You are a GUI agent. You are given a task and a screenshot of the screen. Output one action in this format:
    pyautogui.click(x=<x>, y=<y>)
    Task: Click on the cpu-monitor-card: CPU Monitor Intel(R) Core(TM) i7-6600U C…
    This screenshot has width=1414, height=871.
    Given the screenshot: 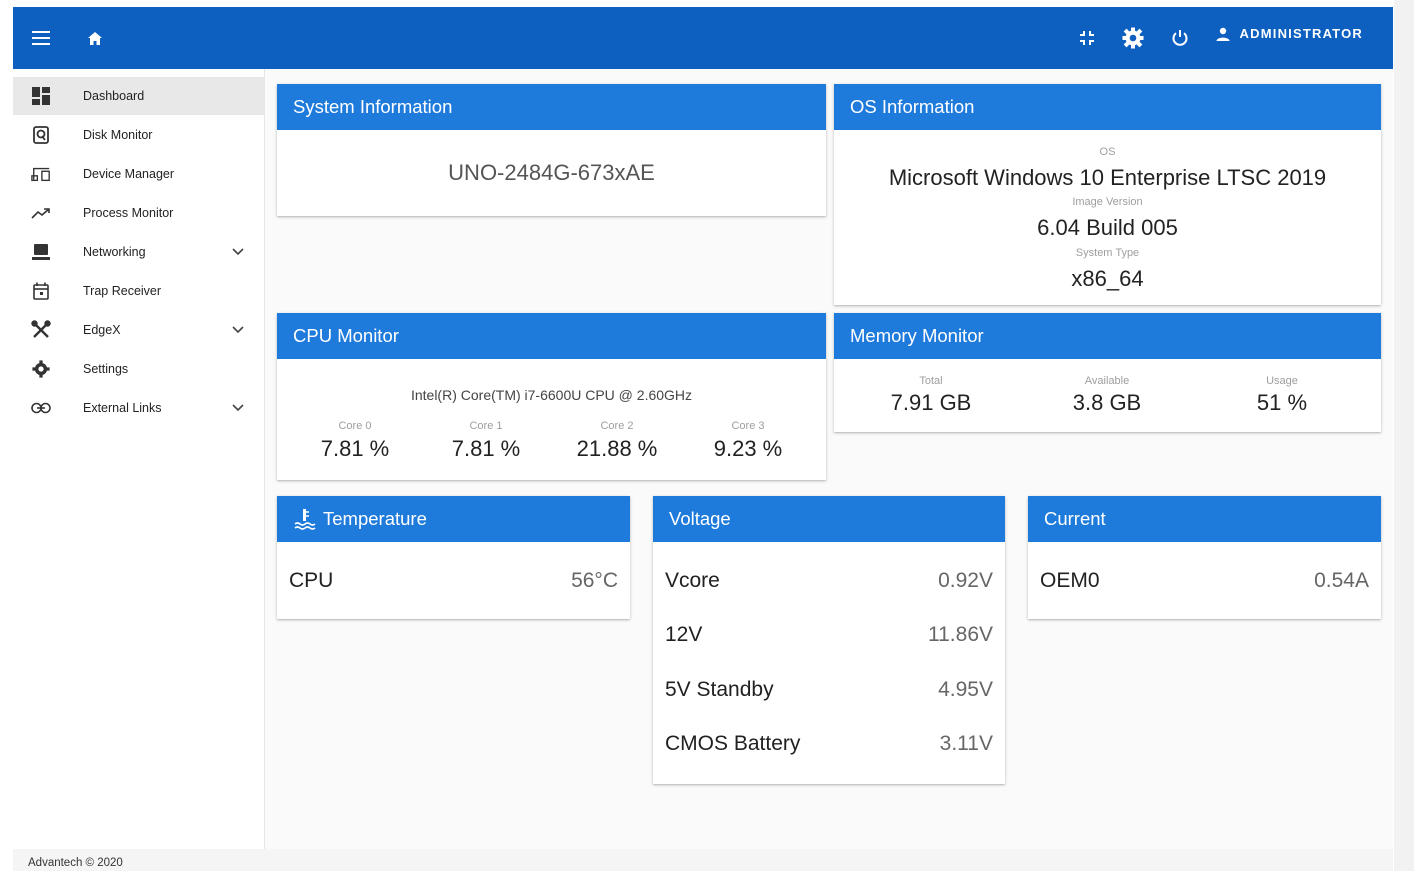 What is the action you would take?
    pyautogui.click(x=551, y=396)
    